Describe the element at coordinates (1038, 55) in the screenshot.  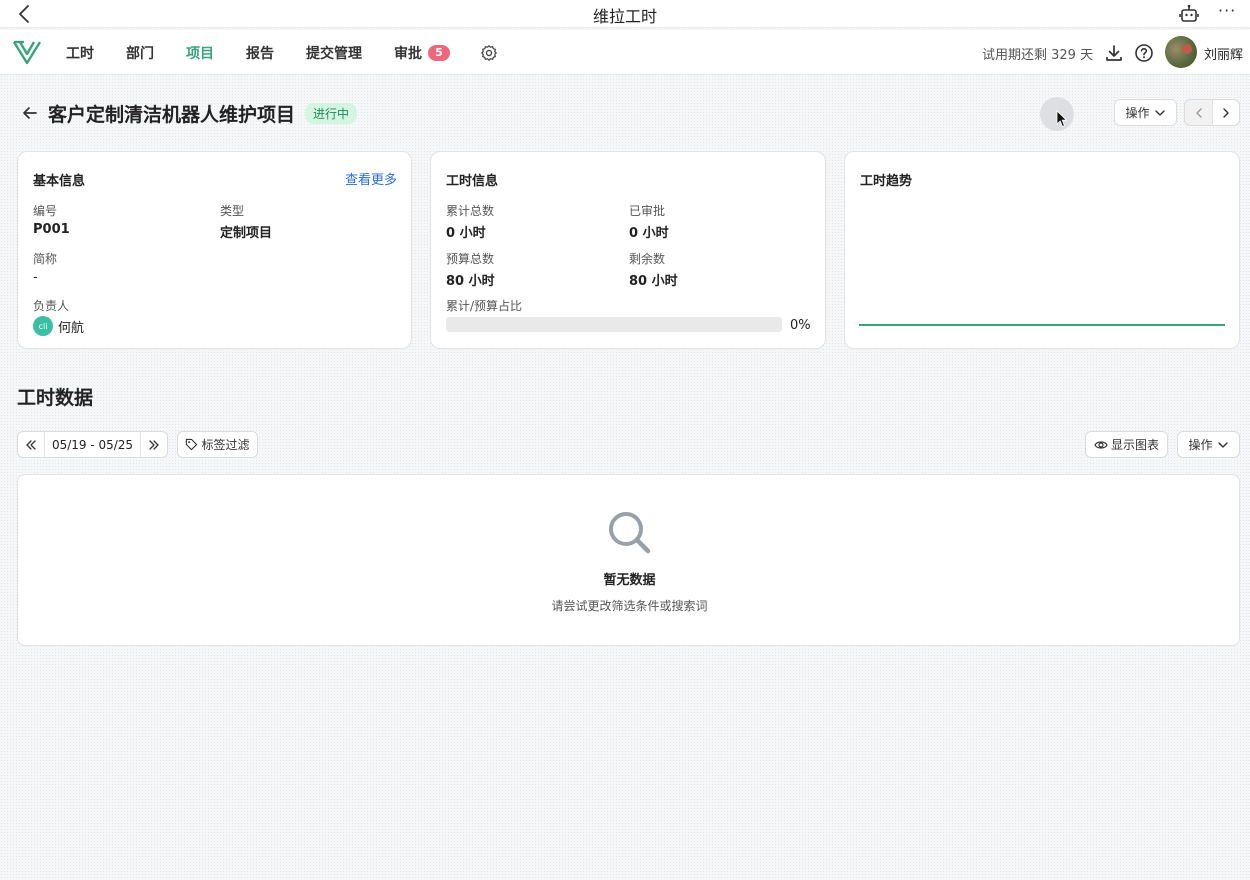
I see `trial-remaining-text: 试用期还剩 329 天` at that location.